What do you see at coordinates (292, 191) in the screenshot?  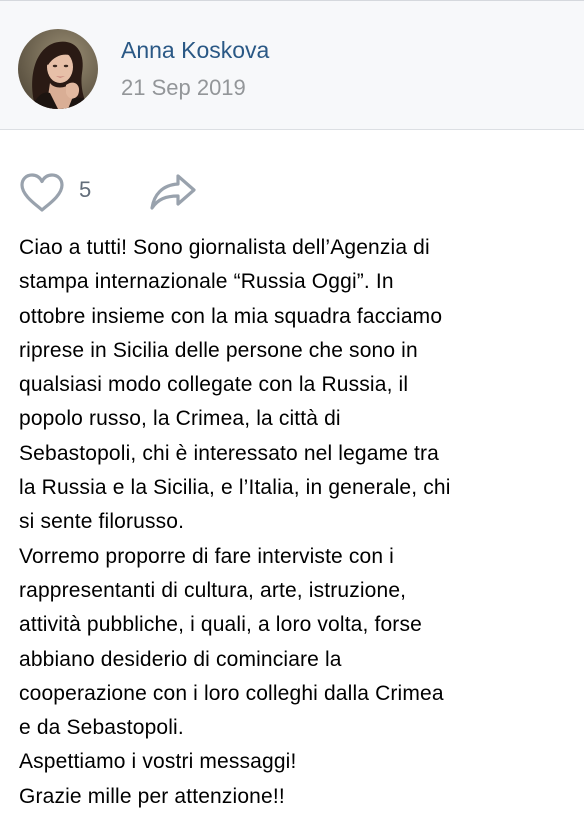 I see `post-actions: 5` at bounding box center [292, 191].